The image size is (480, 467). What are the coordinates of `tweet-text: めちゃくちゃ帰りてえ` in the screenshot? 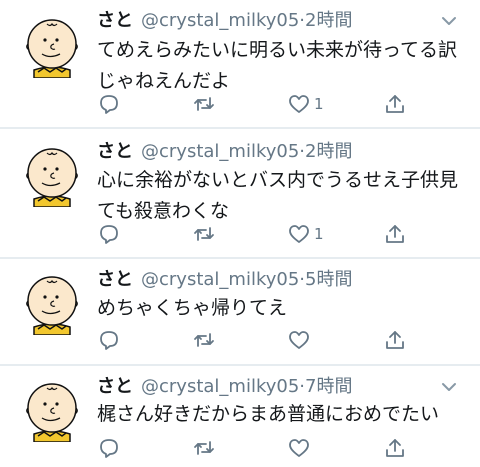 It's located at (192, 308).